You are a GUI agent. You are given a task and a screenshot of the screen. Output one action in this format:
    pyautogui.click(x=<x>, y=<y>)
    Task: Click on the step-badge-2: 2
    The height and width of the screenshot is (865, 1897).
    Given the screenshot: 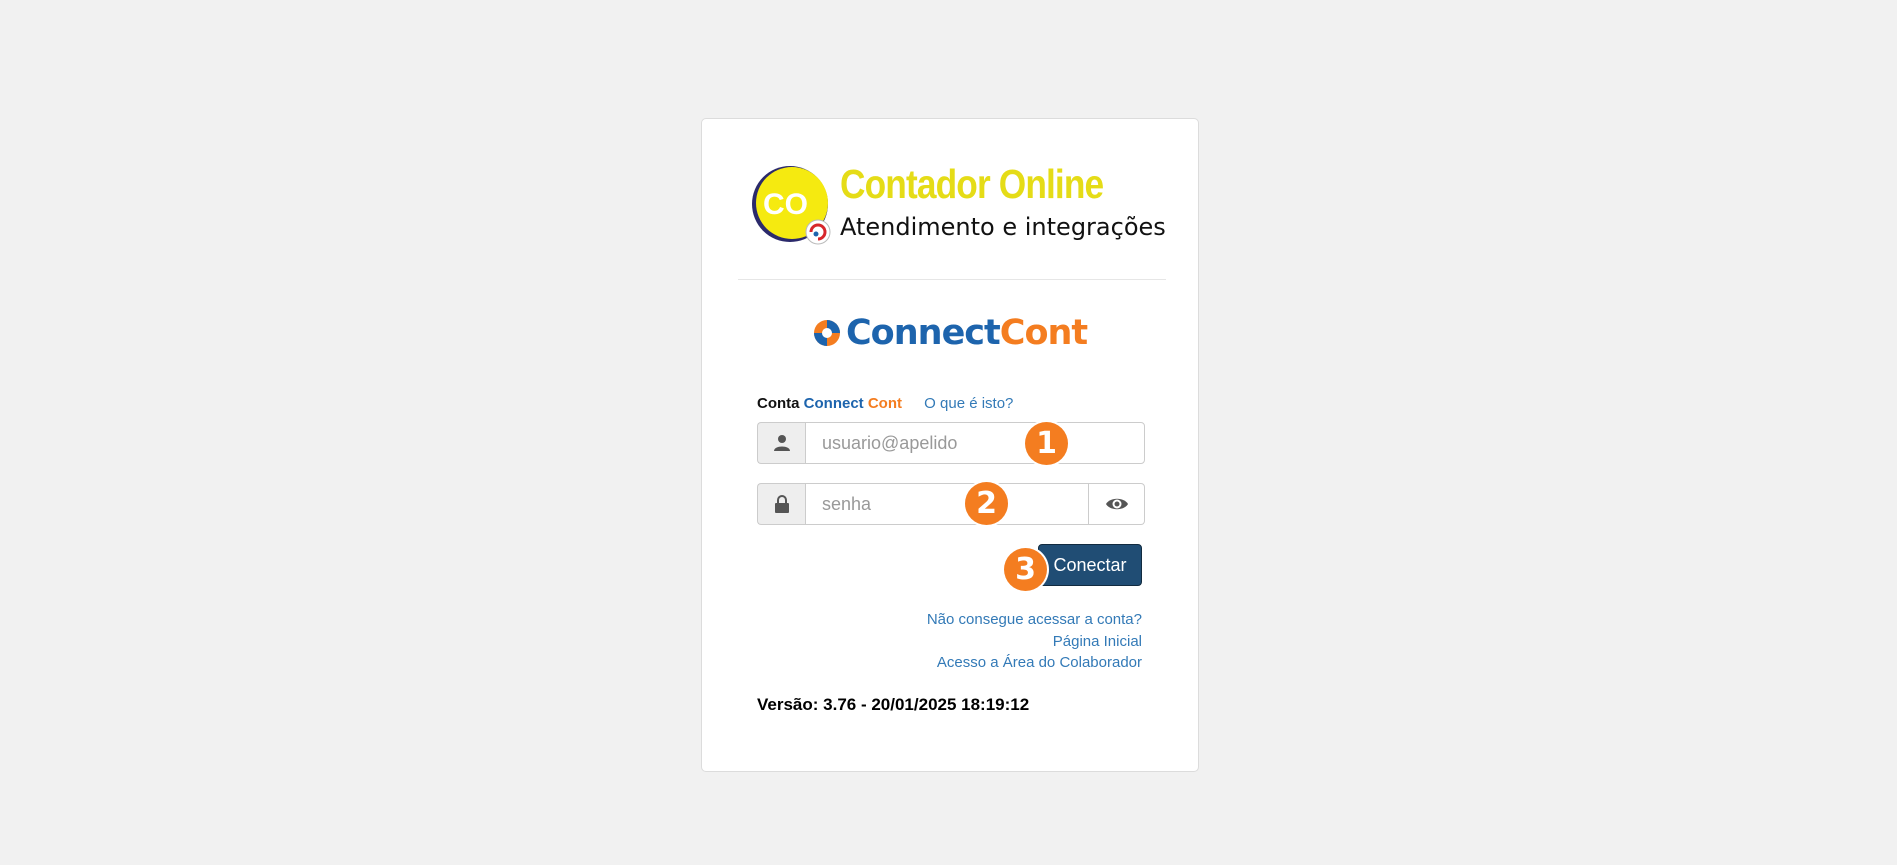 What is the action you would take?
    pyautogui.click(x=986, y=503)
    